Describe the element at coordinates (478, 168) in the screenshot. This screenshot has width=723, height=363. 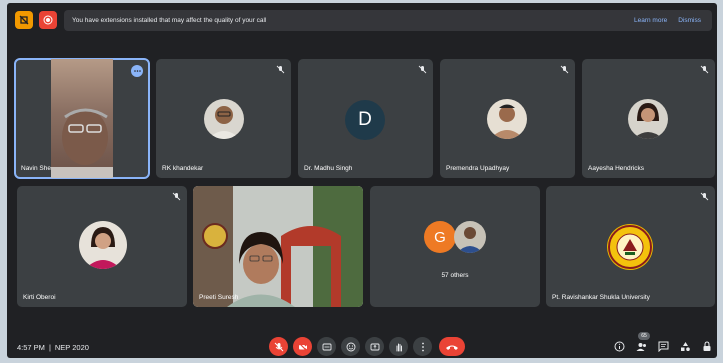
I see `participant-name: Premendra Upadhyay` at that location.